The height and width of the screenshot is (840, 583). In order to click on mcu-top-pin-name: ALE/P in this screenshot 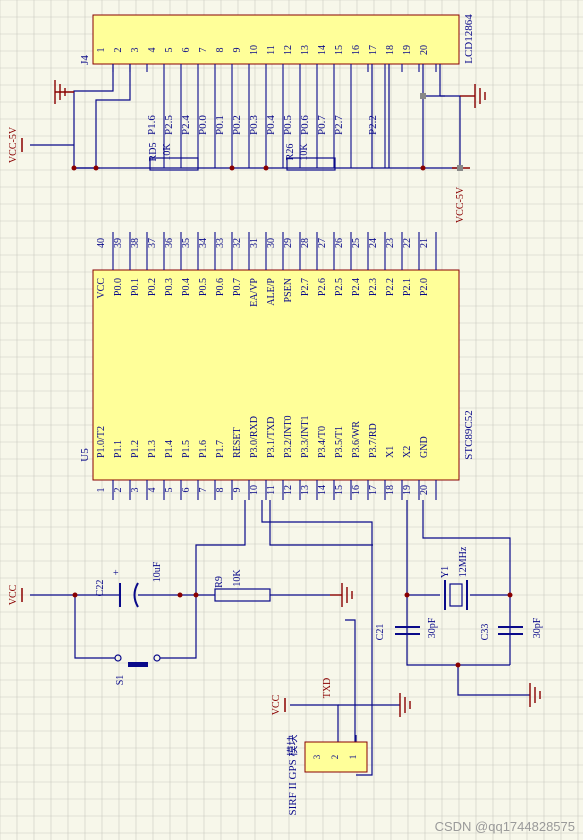, I will do `click(271, 292)`.